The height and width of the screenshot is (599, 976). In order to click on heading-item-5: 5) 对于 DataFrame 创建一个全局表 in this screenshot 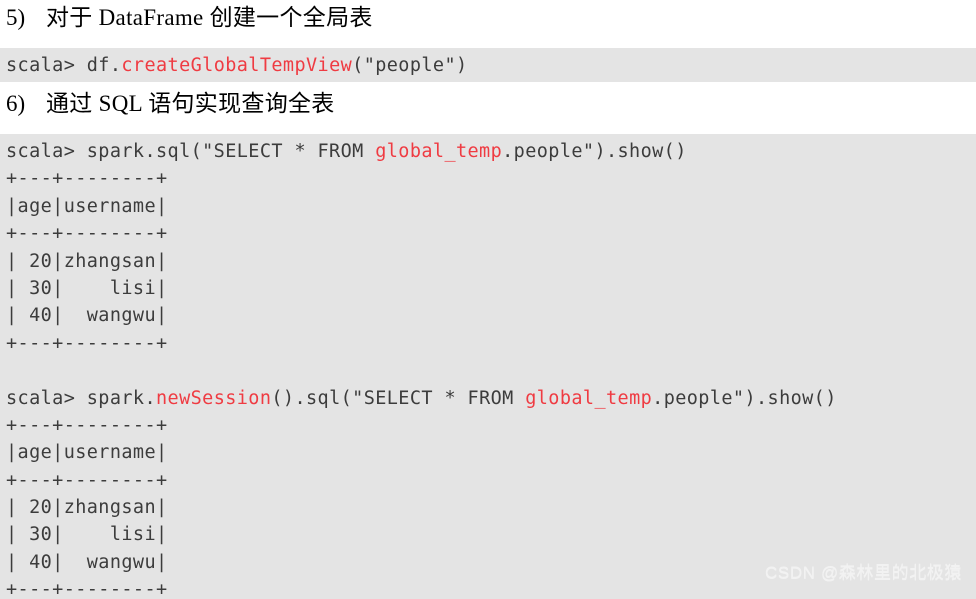, I will do `click(186, 17)`.